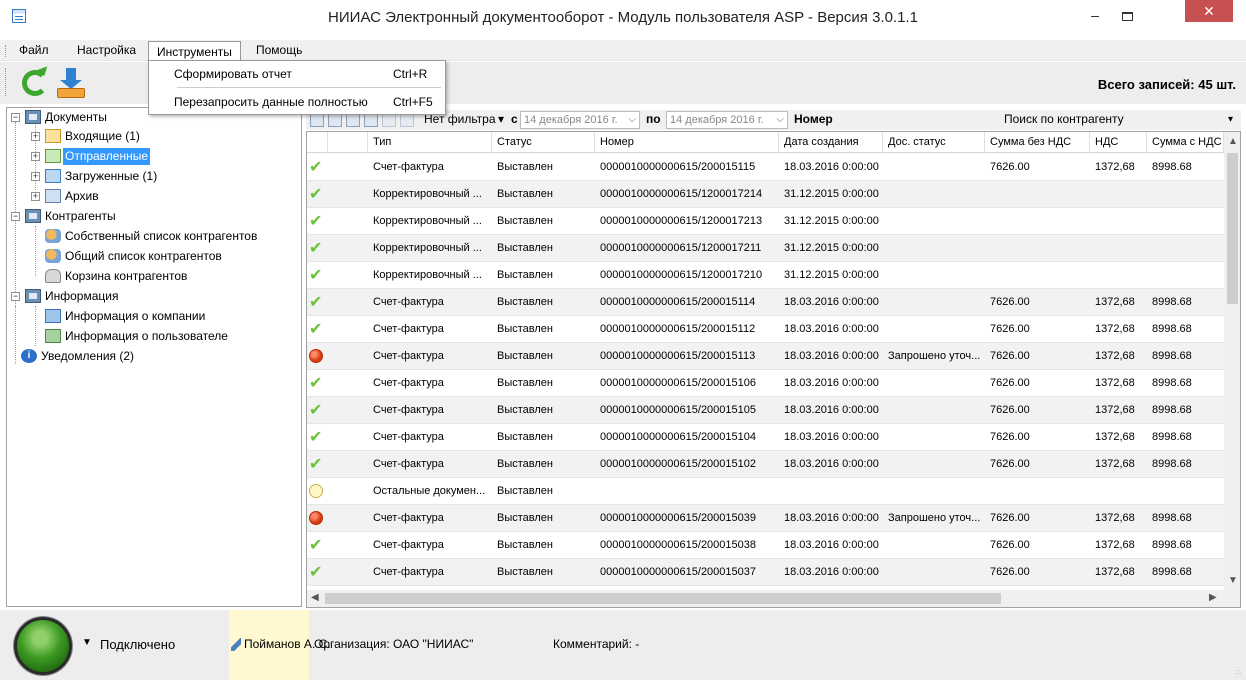 The width and height of the screenshot is (1246, 680). I want to click on table-row: Остальные докумен... Выставлен, so click(765, 491).